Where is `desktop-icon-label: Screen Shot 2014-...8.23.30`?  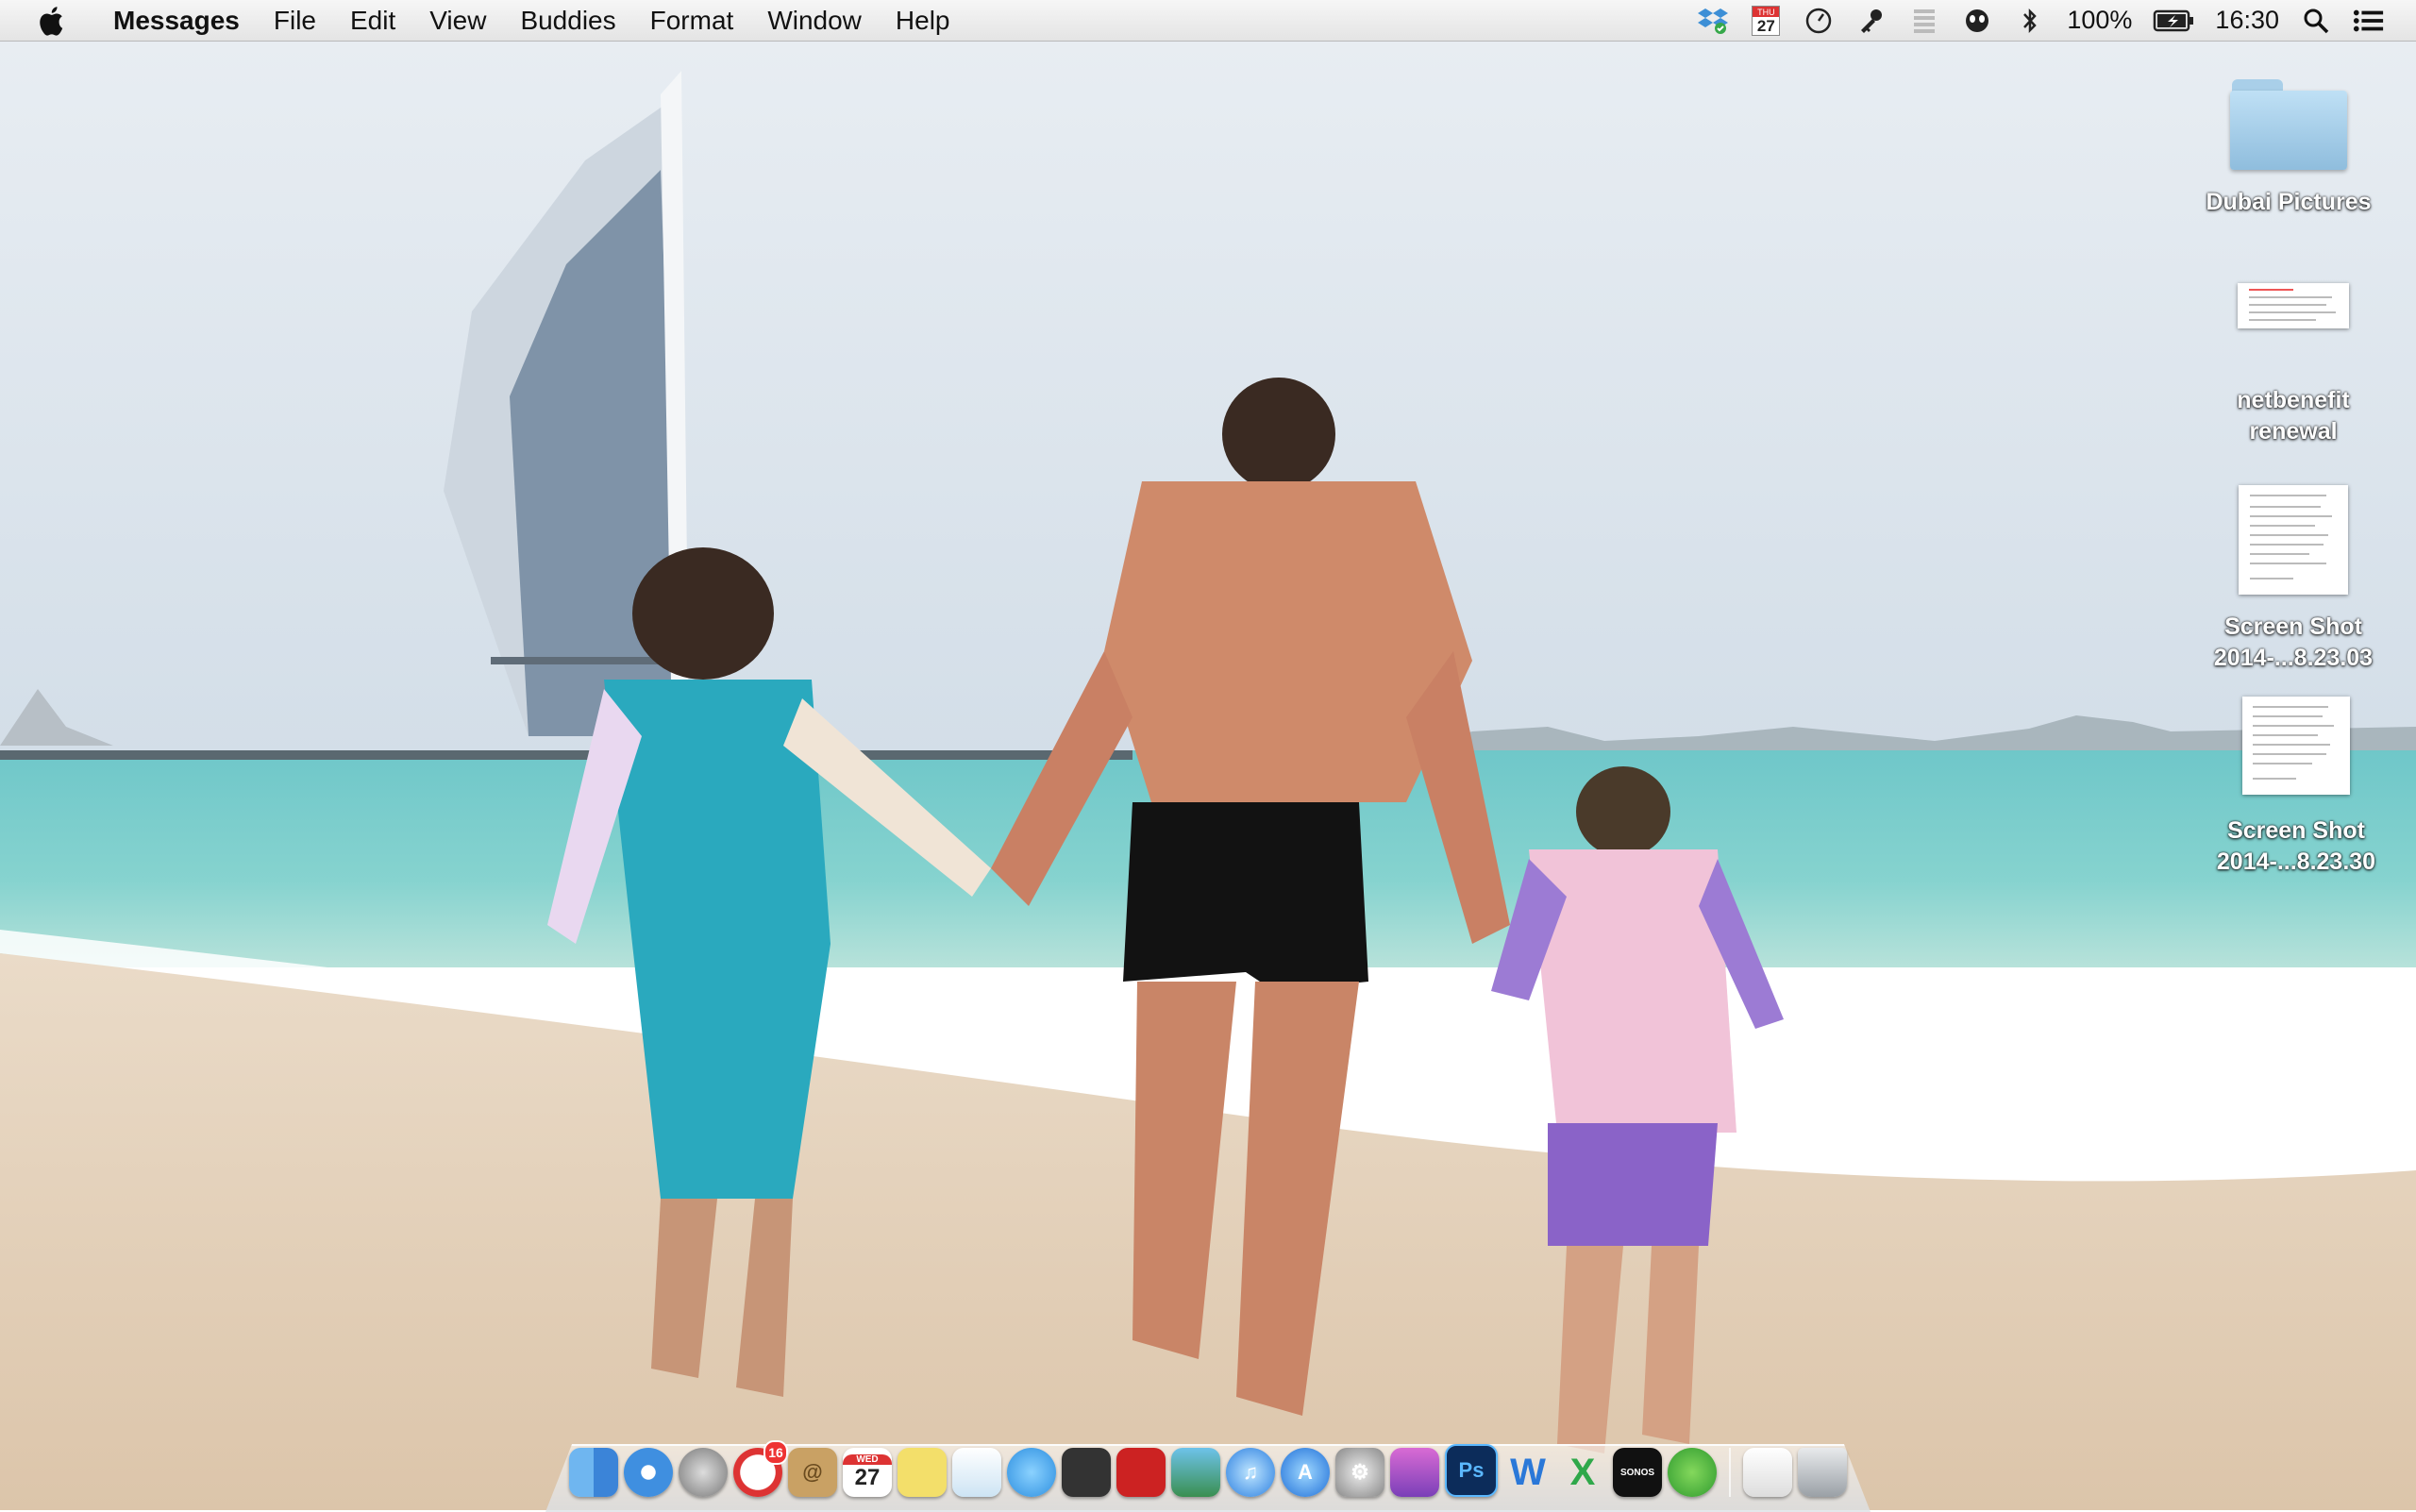
desktop-icon-label: Screen Shot 2014-...8.23.30 is located at coordinates (2296, 846).